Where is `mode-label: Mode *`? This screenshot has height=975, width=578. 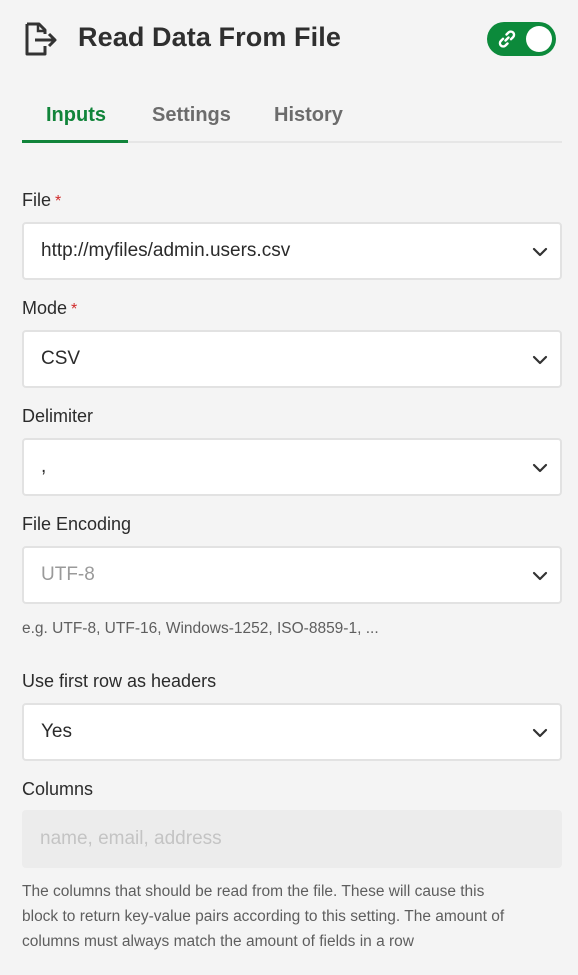
mode-label: Mode * is located at coordinates (49, 308).